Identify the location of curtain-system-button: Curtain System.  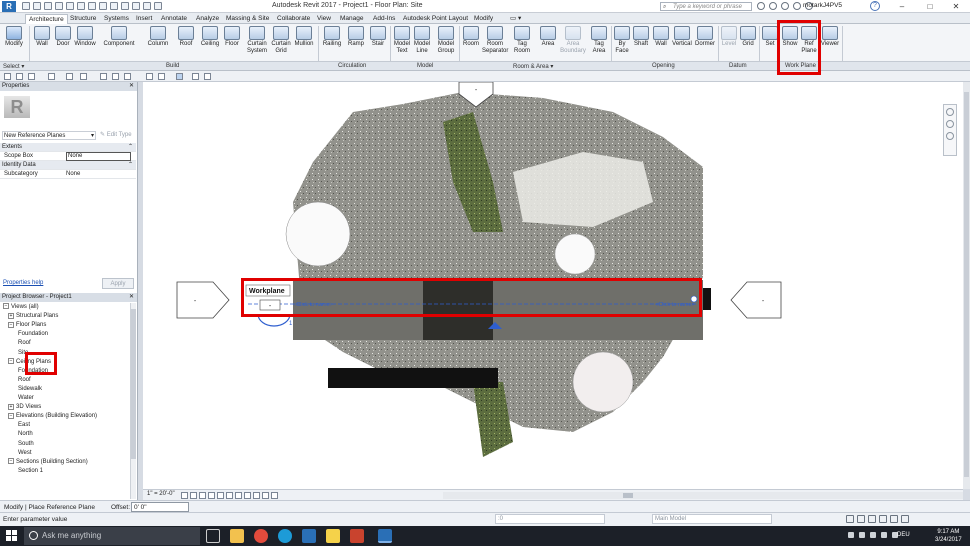
(257, 40).